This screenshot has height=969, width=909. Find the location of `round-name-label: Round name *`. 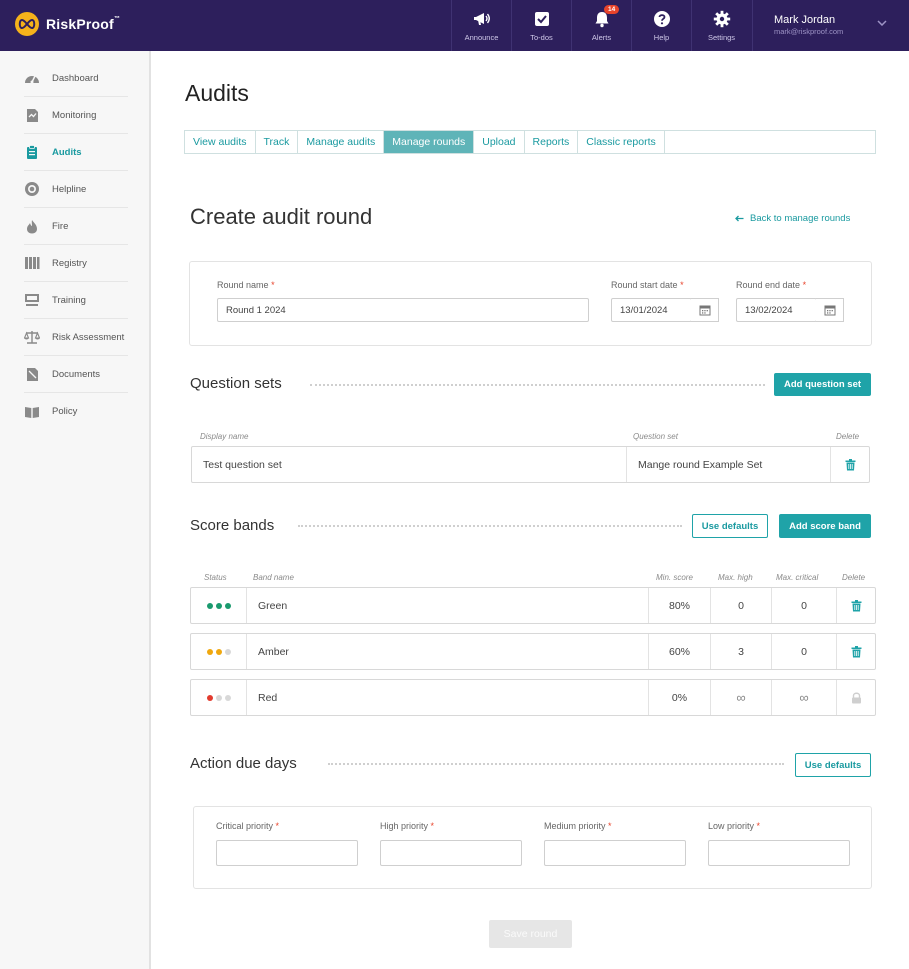

round-name-label: Round name * is located at coordinates (246, 285).